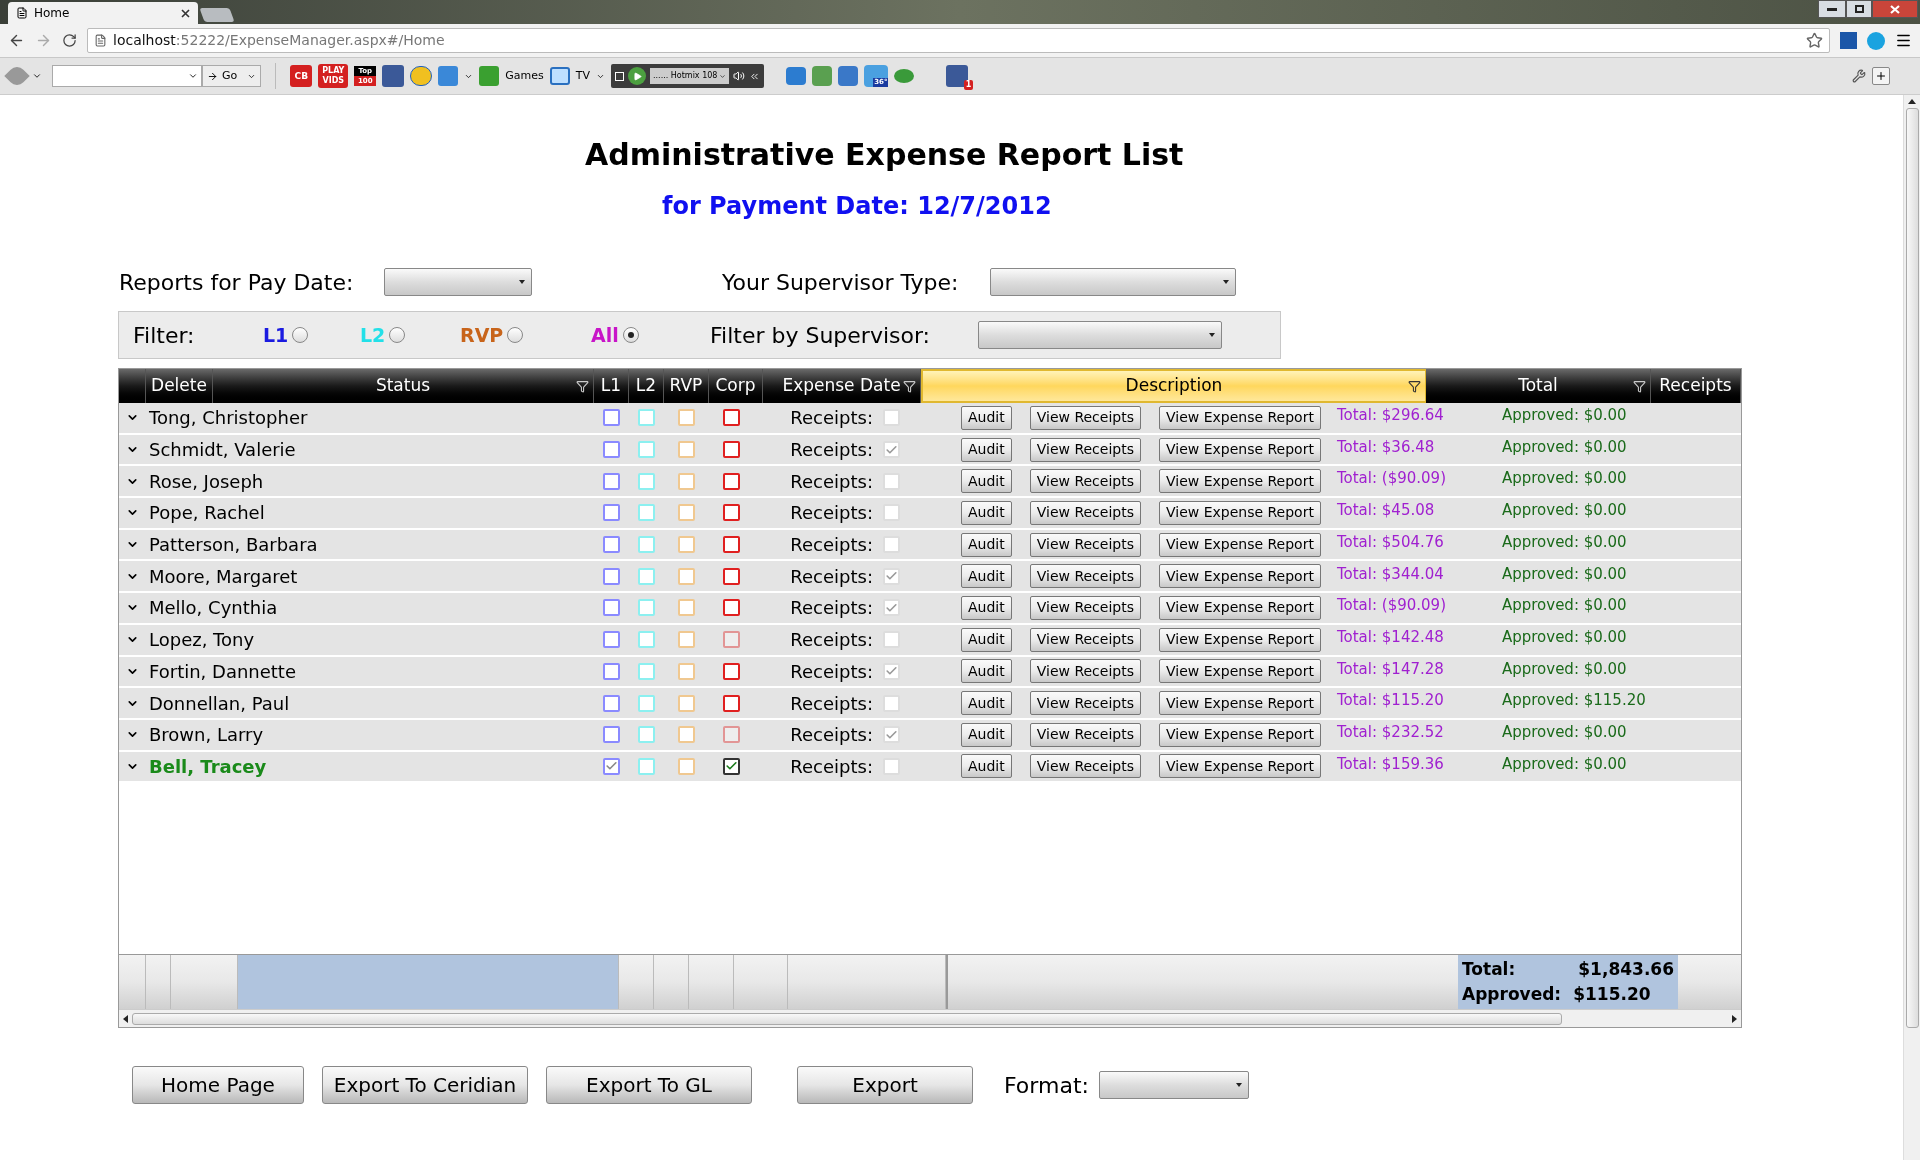 This screenshot has width=1920, height=1160. Describe the element at coordinates (930, 577) in the screenshot. I see `grid-row: Moore, Margaret Receipts: Audit View Receipts View Expense Report Total: $344.04 Approved: $0.00` at that location.